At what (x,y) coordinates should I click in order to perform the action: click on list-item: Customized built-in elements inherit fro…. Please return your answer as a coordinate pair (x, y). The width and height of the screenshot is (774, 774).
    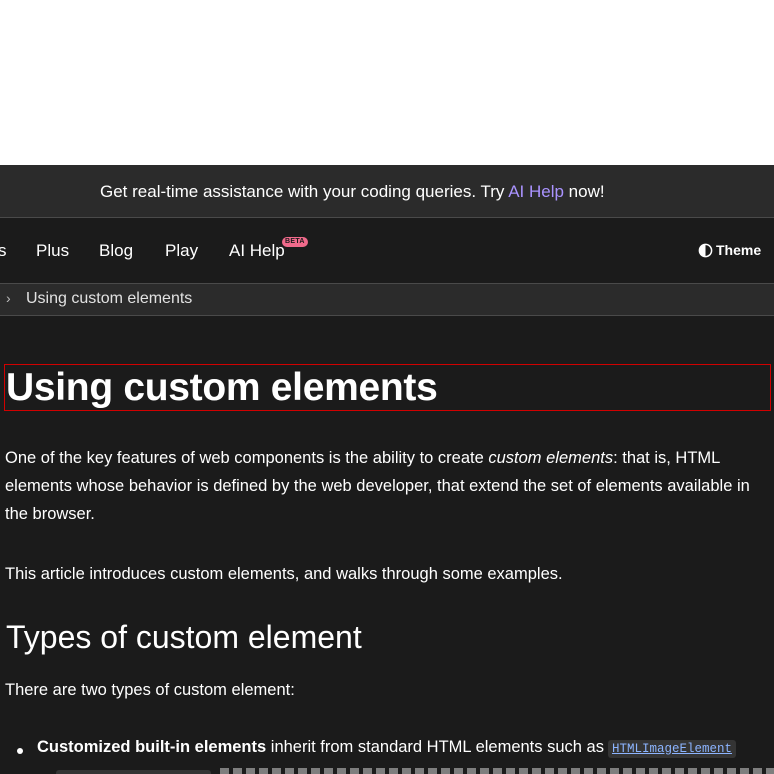
    Looking at the image, I should click on (386, 748).